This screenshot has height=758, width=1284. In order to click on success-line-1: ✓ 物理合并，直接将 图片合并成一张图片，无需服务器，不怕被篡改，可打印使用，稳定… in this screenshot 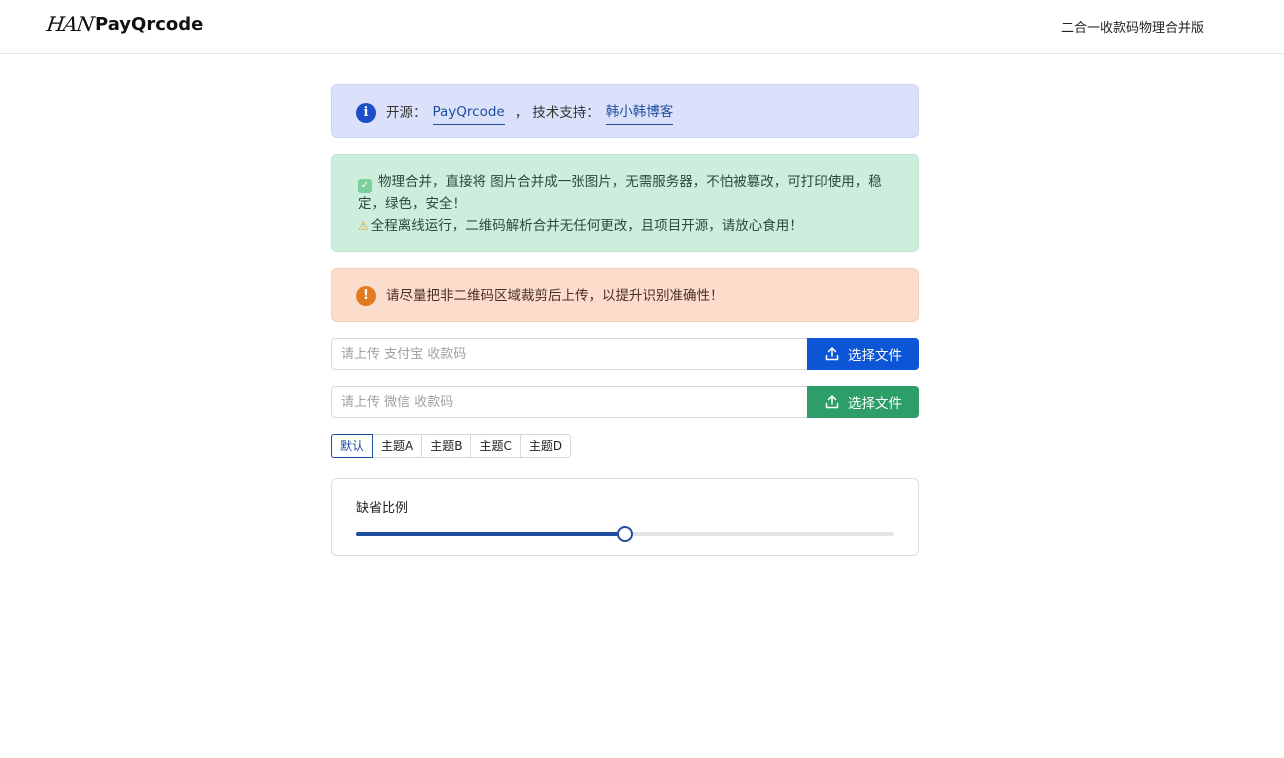, I will do `click(626, 193)`.